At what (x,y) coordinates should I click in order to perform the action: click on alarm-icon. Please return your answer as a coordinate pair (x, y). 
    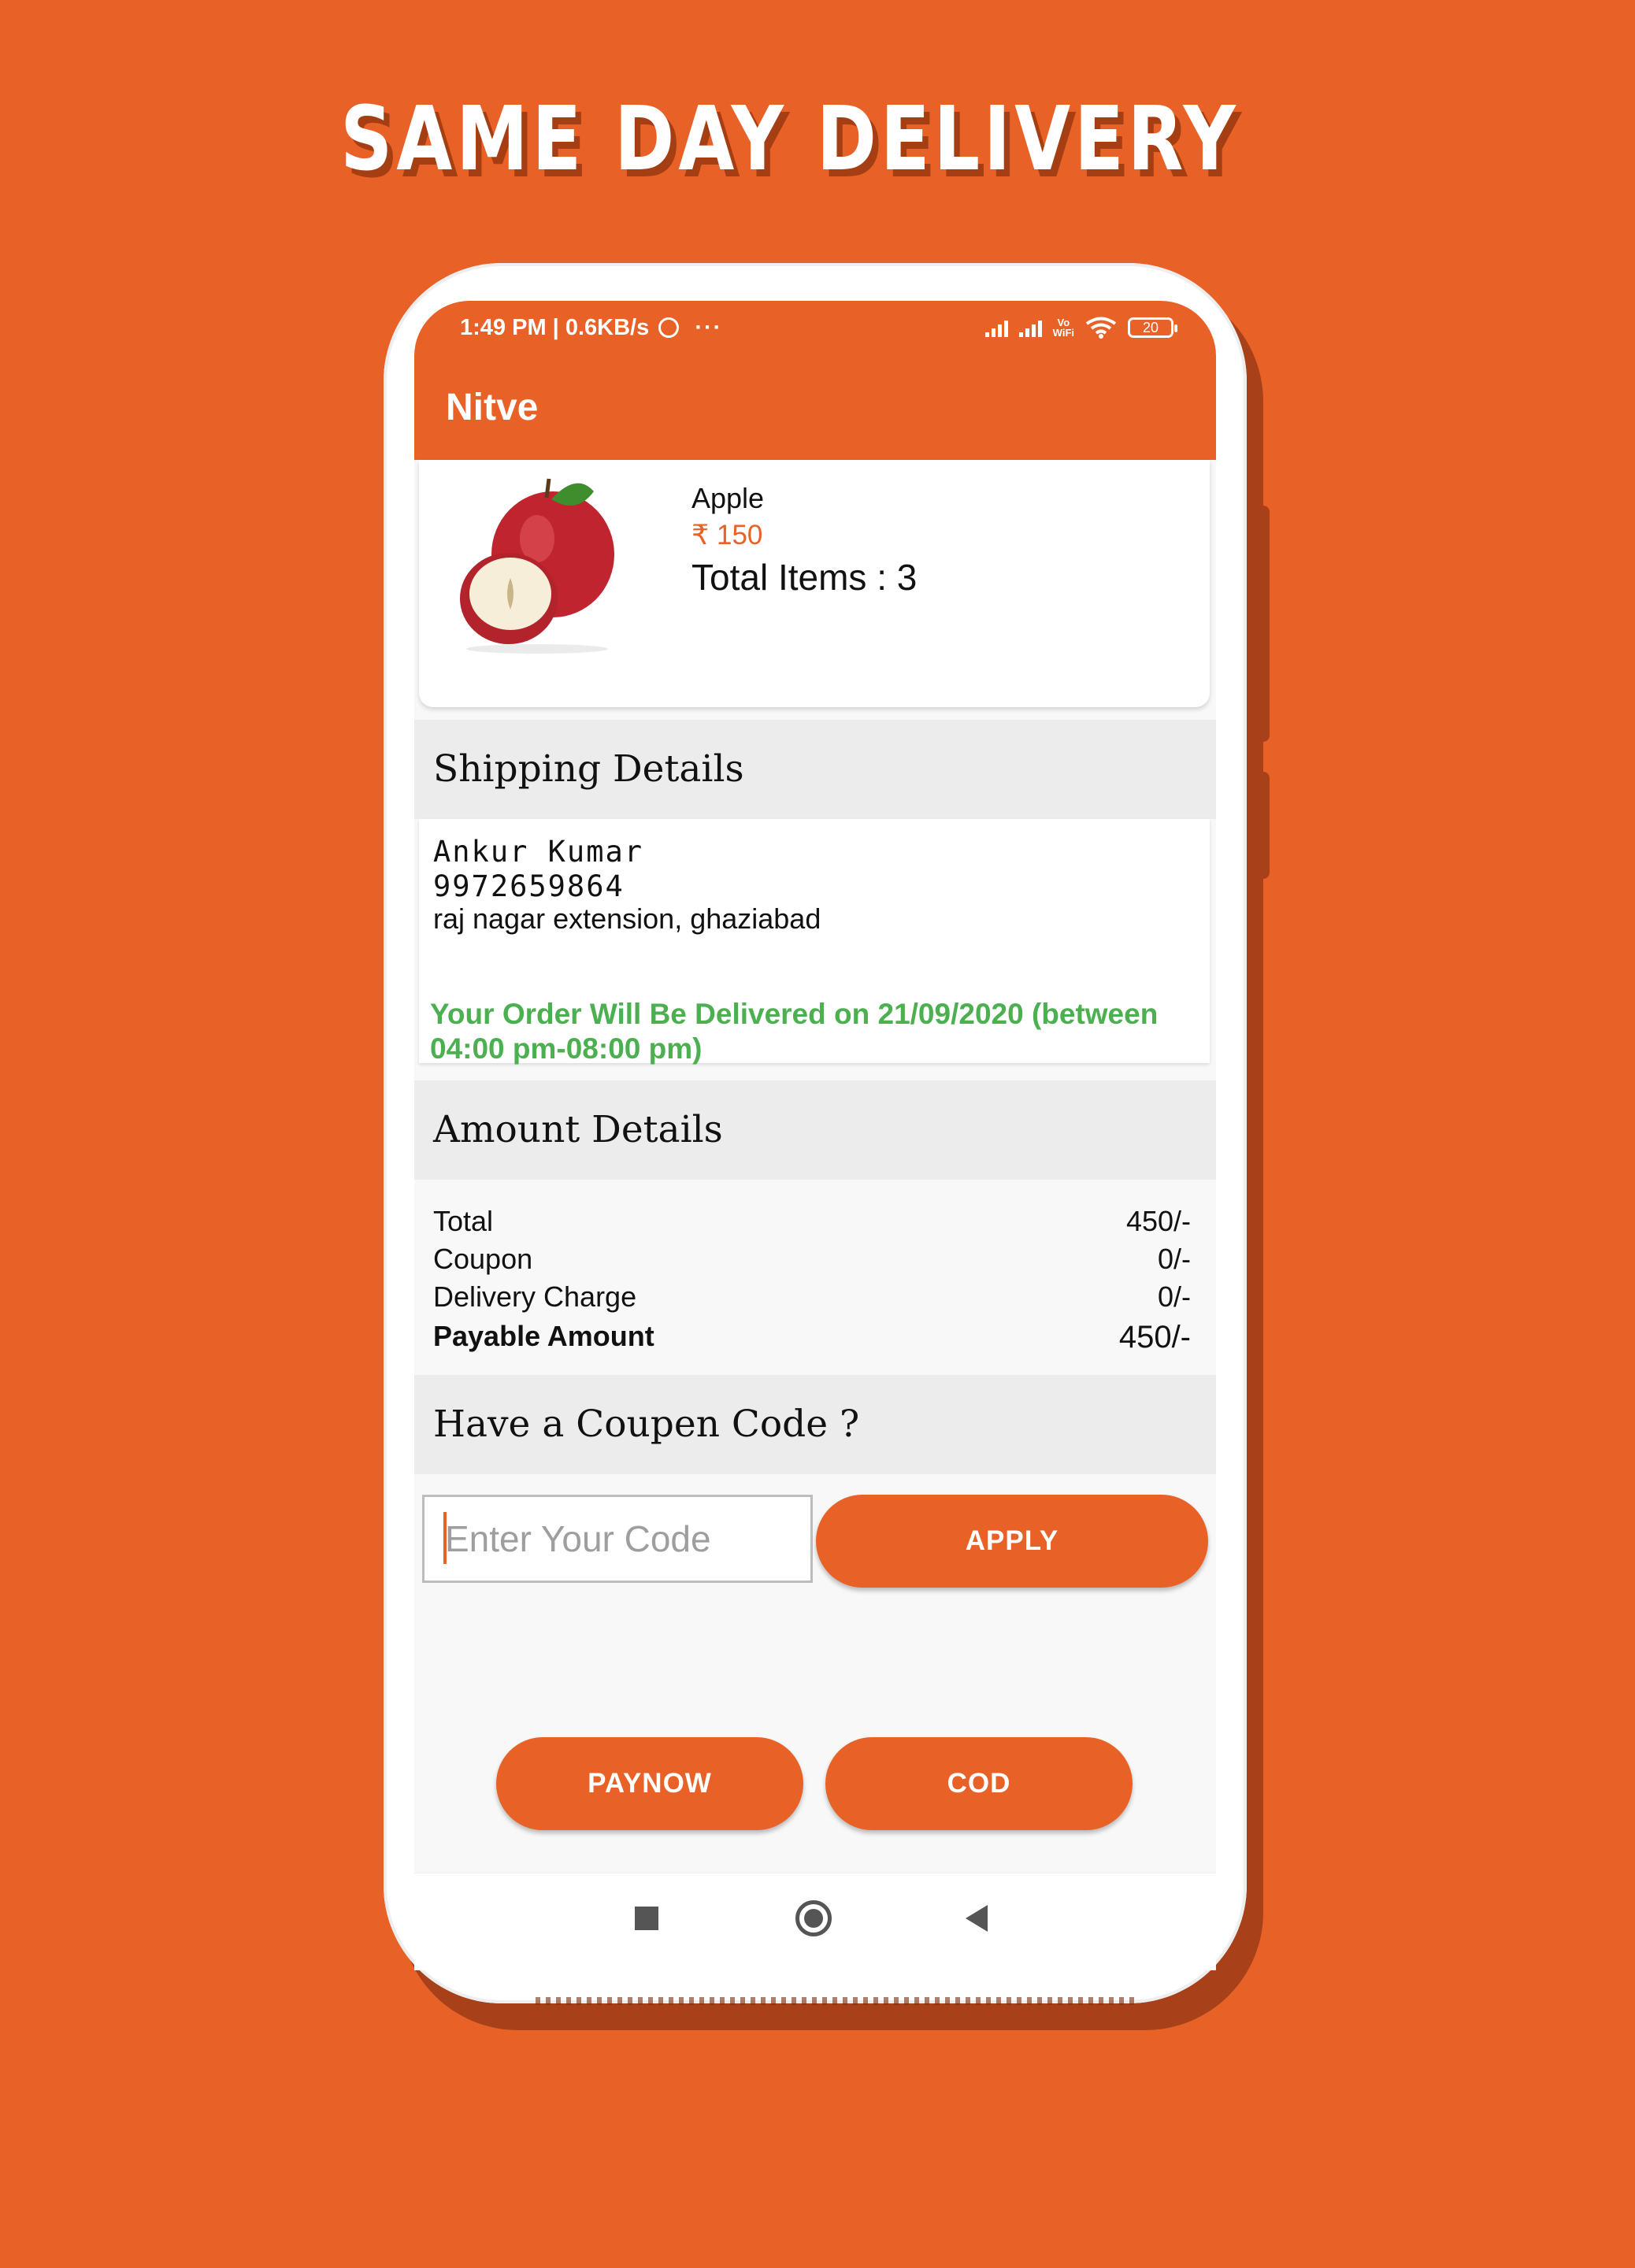
    Looking at the image, I should click on (669, 327).